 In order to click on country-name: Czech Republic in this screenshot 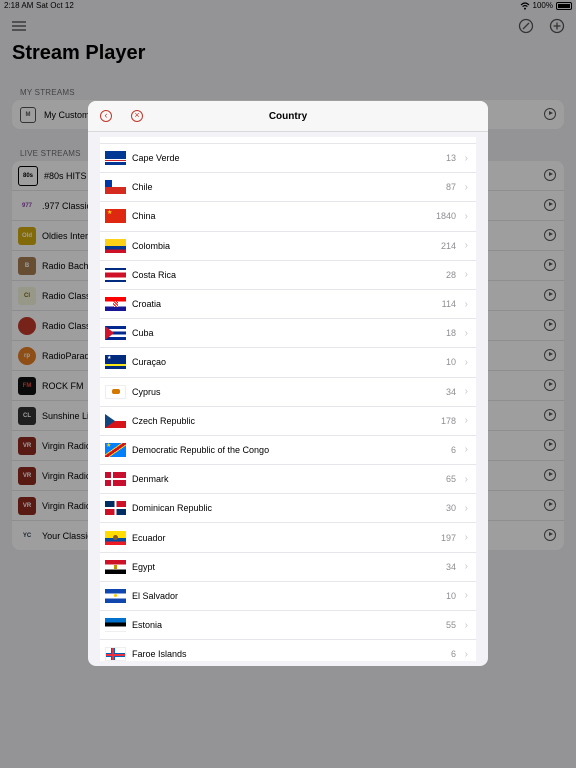, I will do `click(164, 420)`.